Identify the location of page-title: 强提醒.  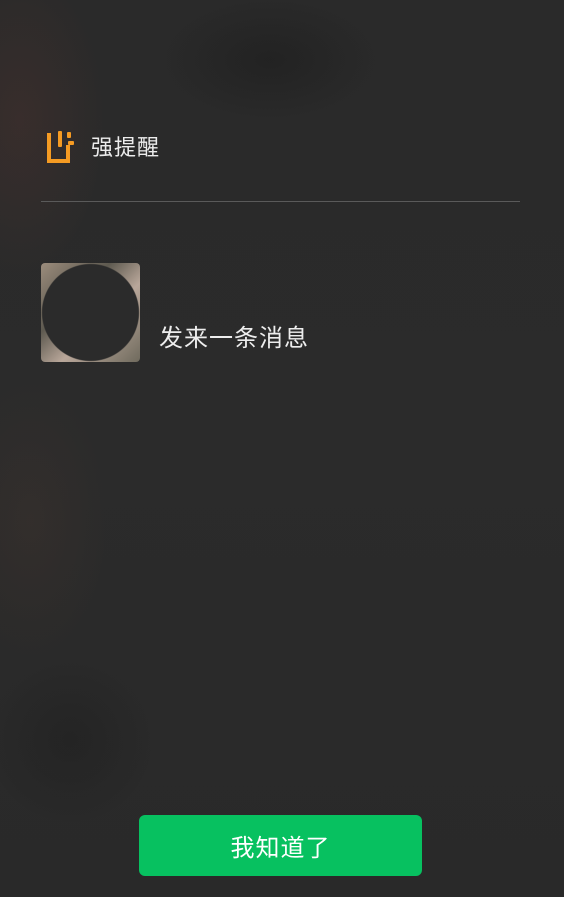
(126, 148).